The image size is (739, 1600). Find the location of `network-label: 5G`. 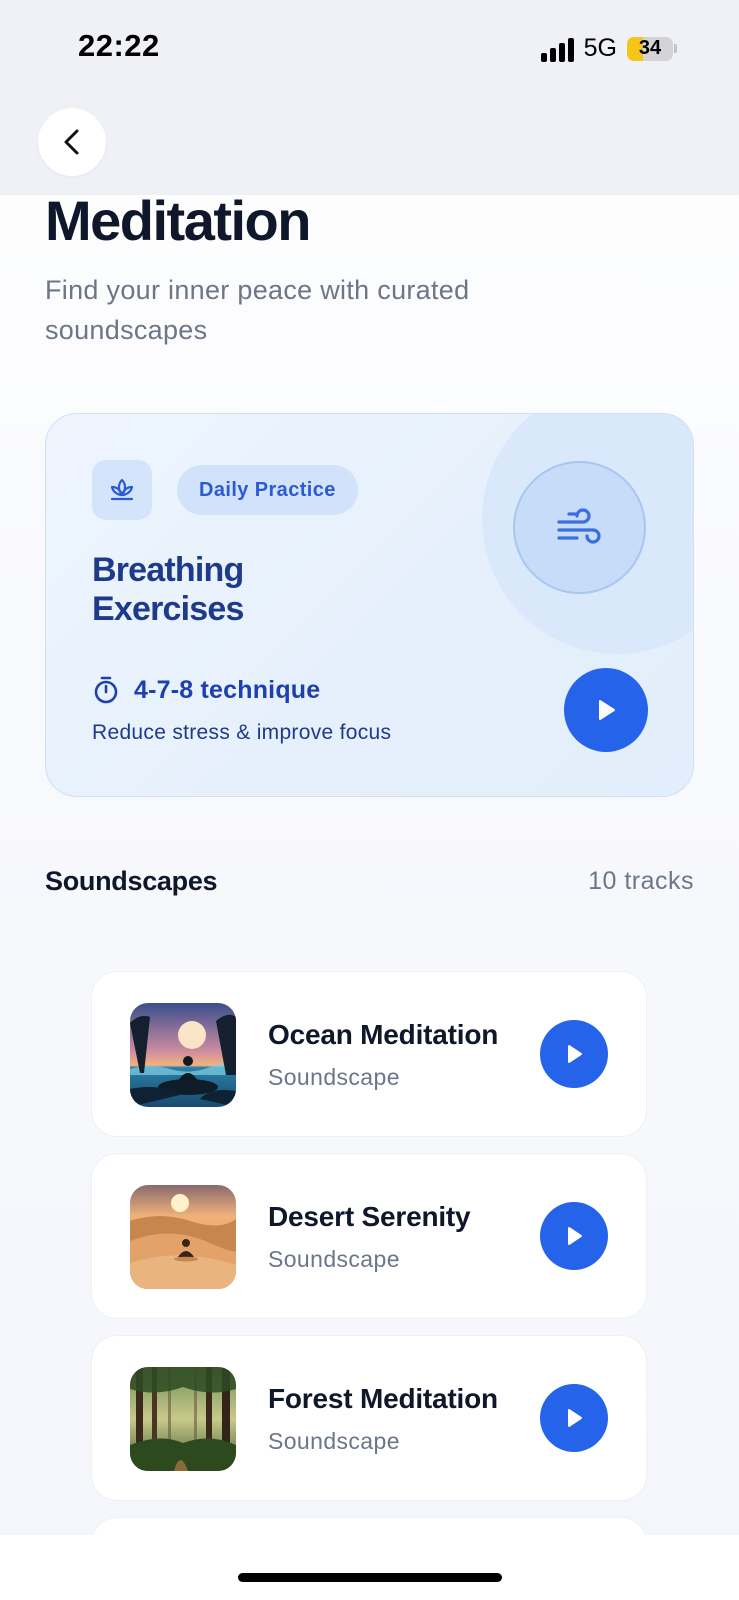

network-label: 5G is located at coordinates (600, 48).